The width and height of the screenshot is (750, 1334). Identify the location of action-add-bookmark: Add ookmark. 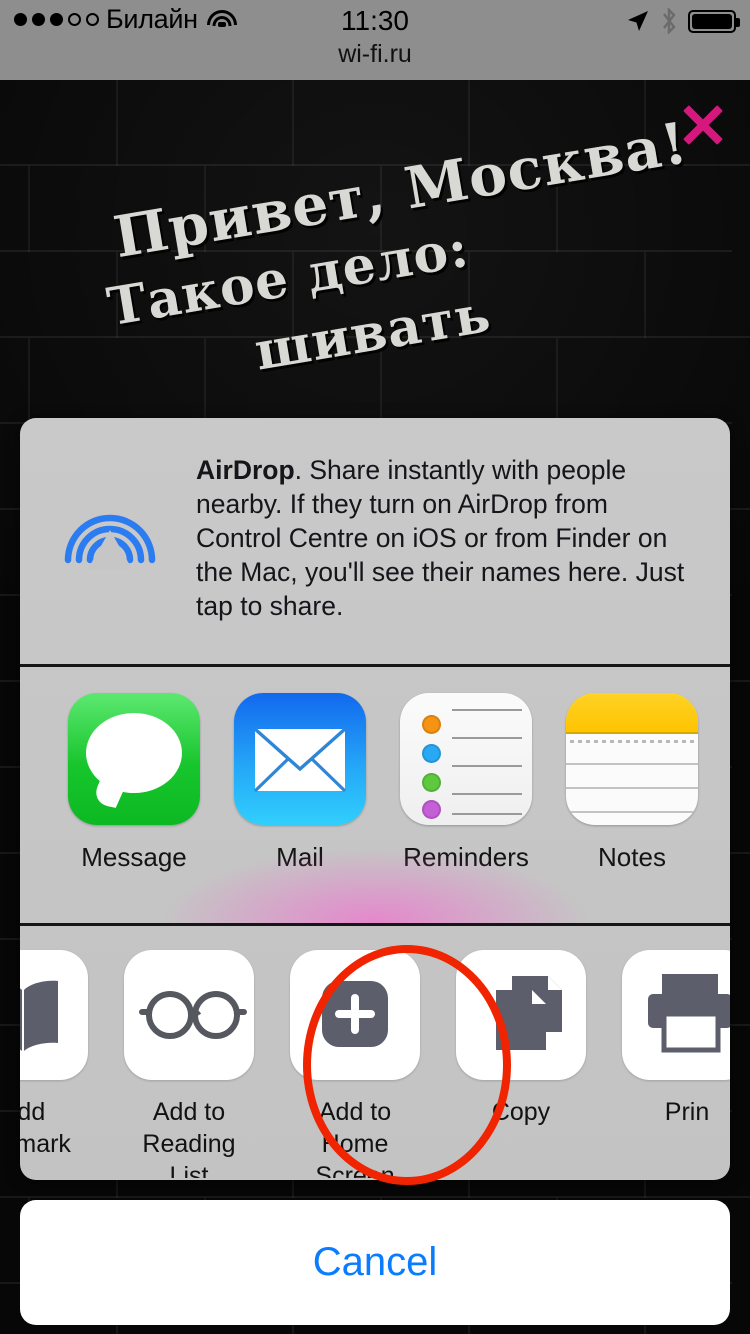
(54, 1064).